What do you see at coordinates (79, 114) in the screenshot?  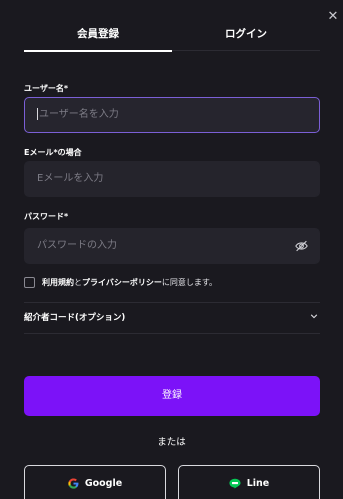 I see `username-placeholder: ユーザー名を入力` at bounding box center [79, 114].